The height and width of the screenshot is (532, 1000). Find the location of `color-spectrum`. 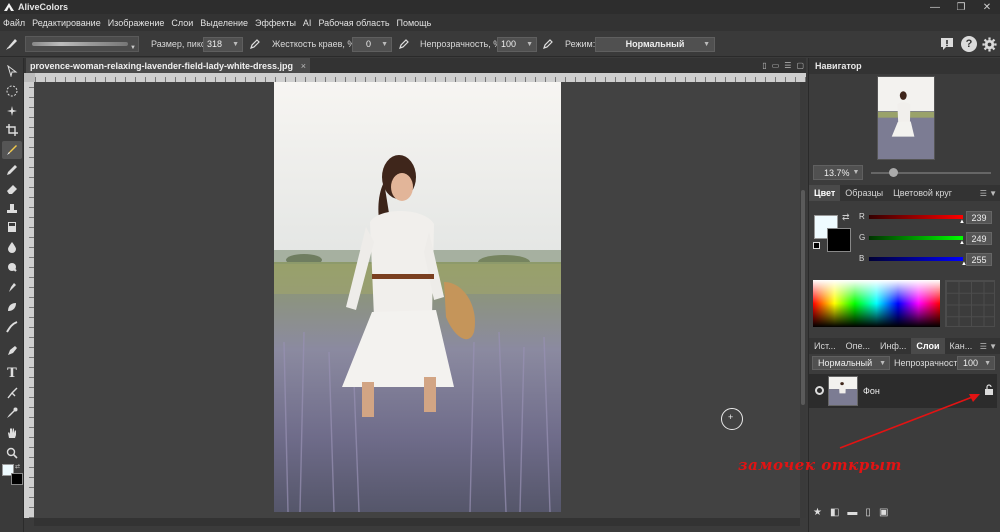

color-spectrum is located at coordinates (876, 303).